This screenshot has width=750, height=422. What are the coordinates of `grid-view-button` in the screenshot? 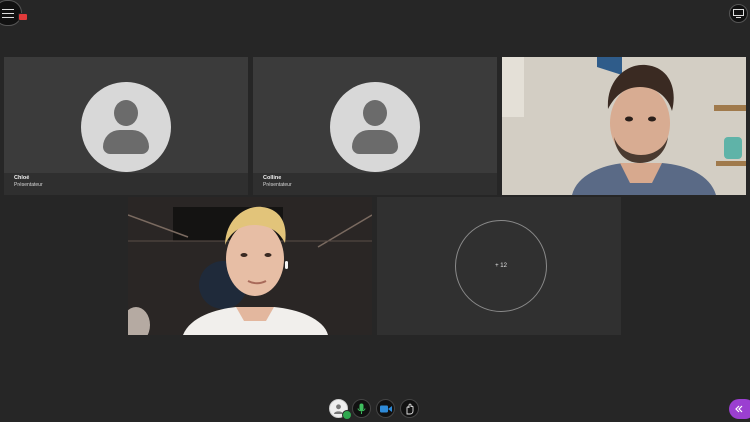 It's located at (738, 13).